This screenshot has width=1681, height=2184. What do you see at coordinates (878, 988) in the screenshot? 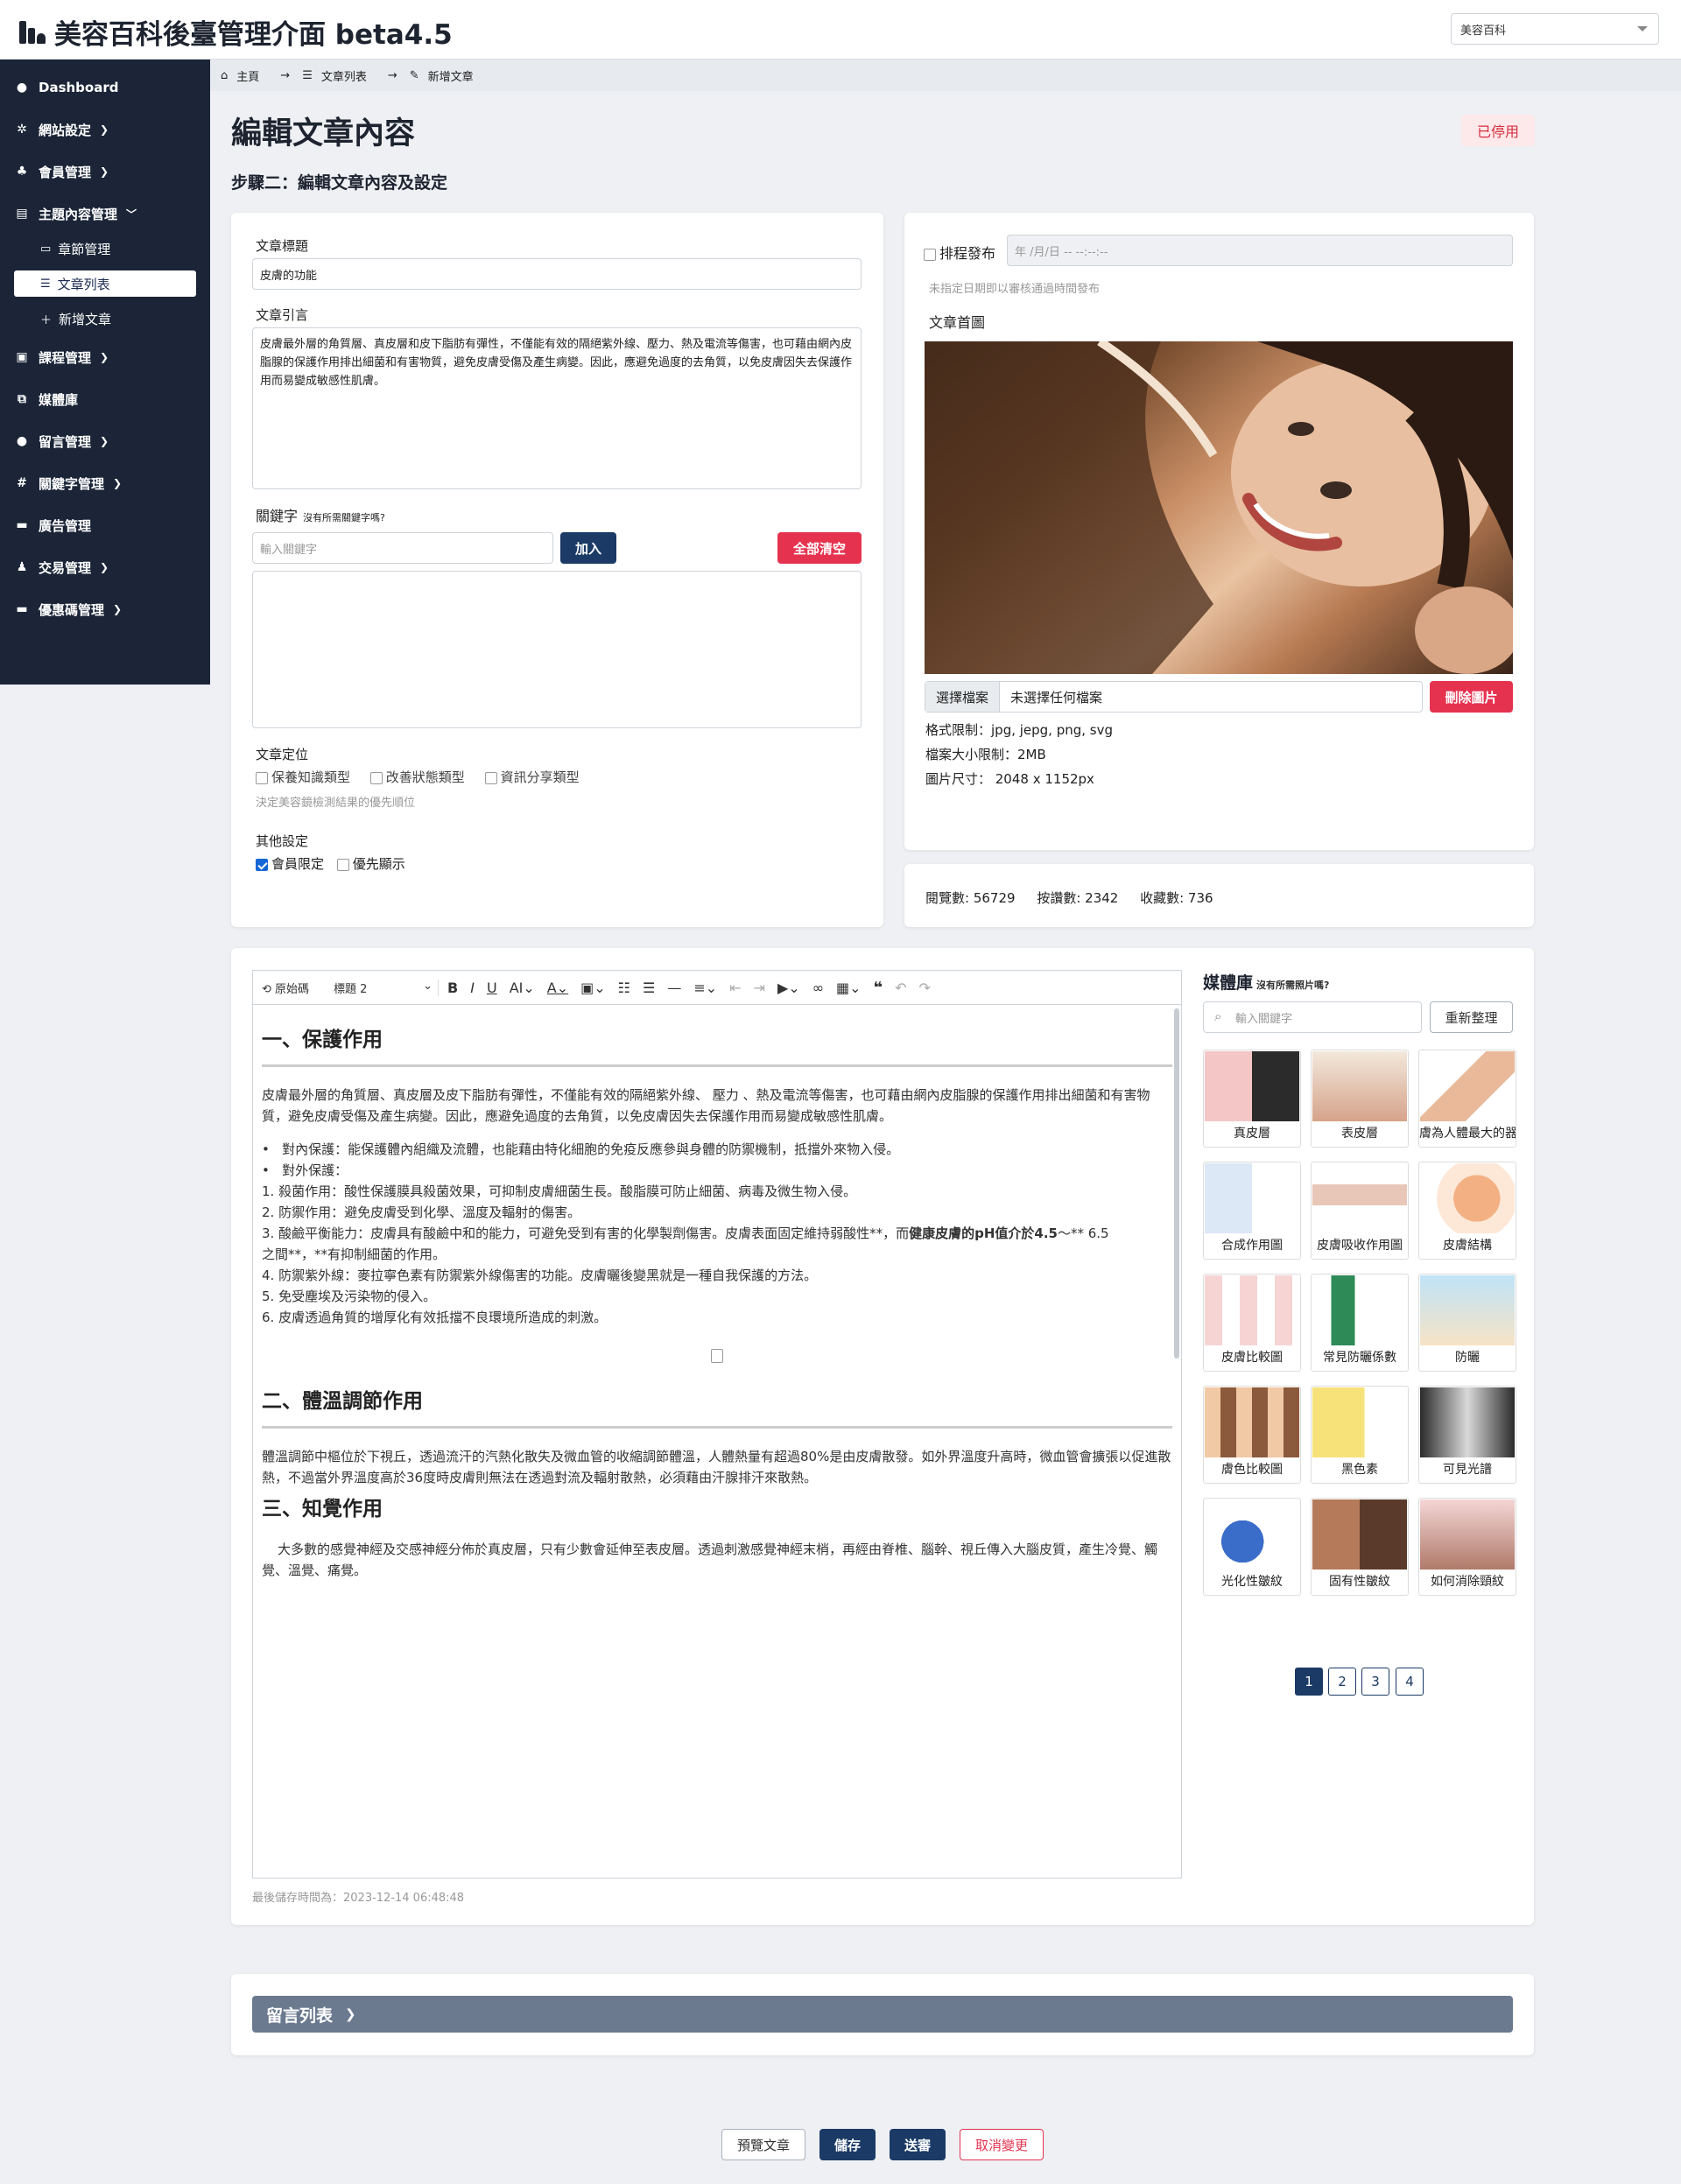
I see `quote-icon: ❝` at bounding box center [878, 988].